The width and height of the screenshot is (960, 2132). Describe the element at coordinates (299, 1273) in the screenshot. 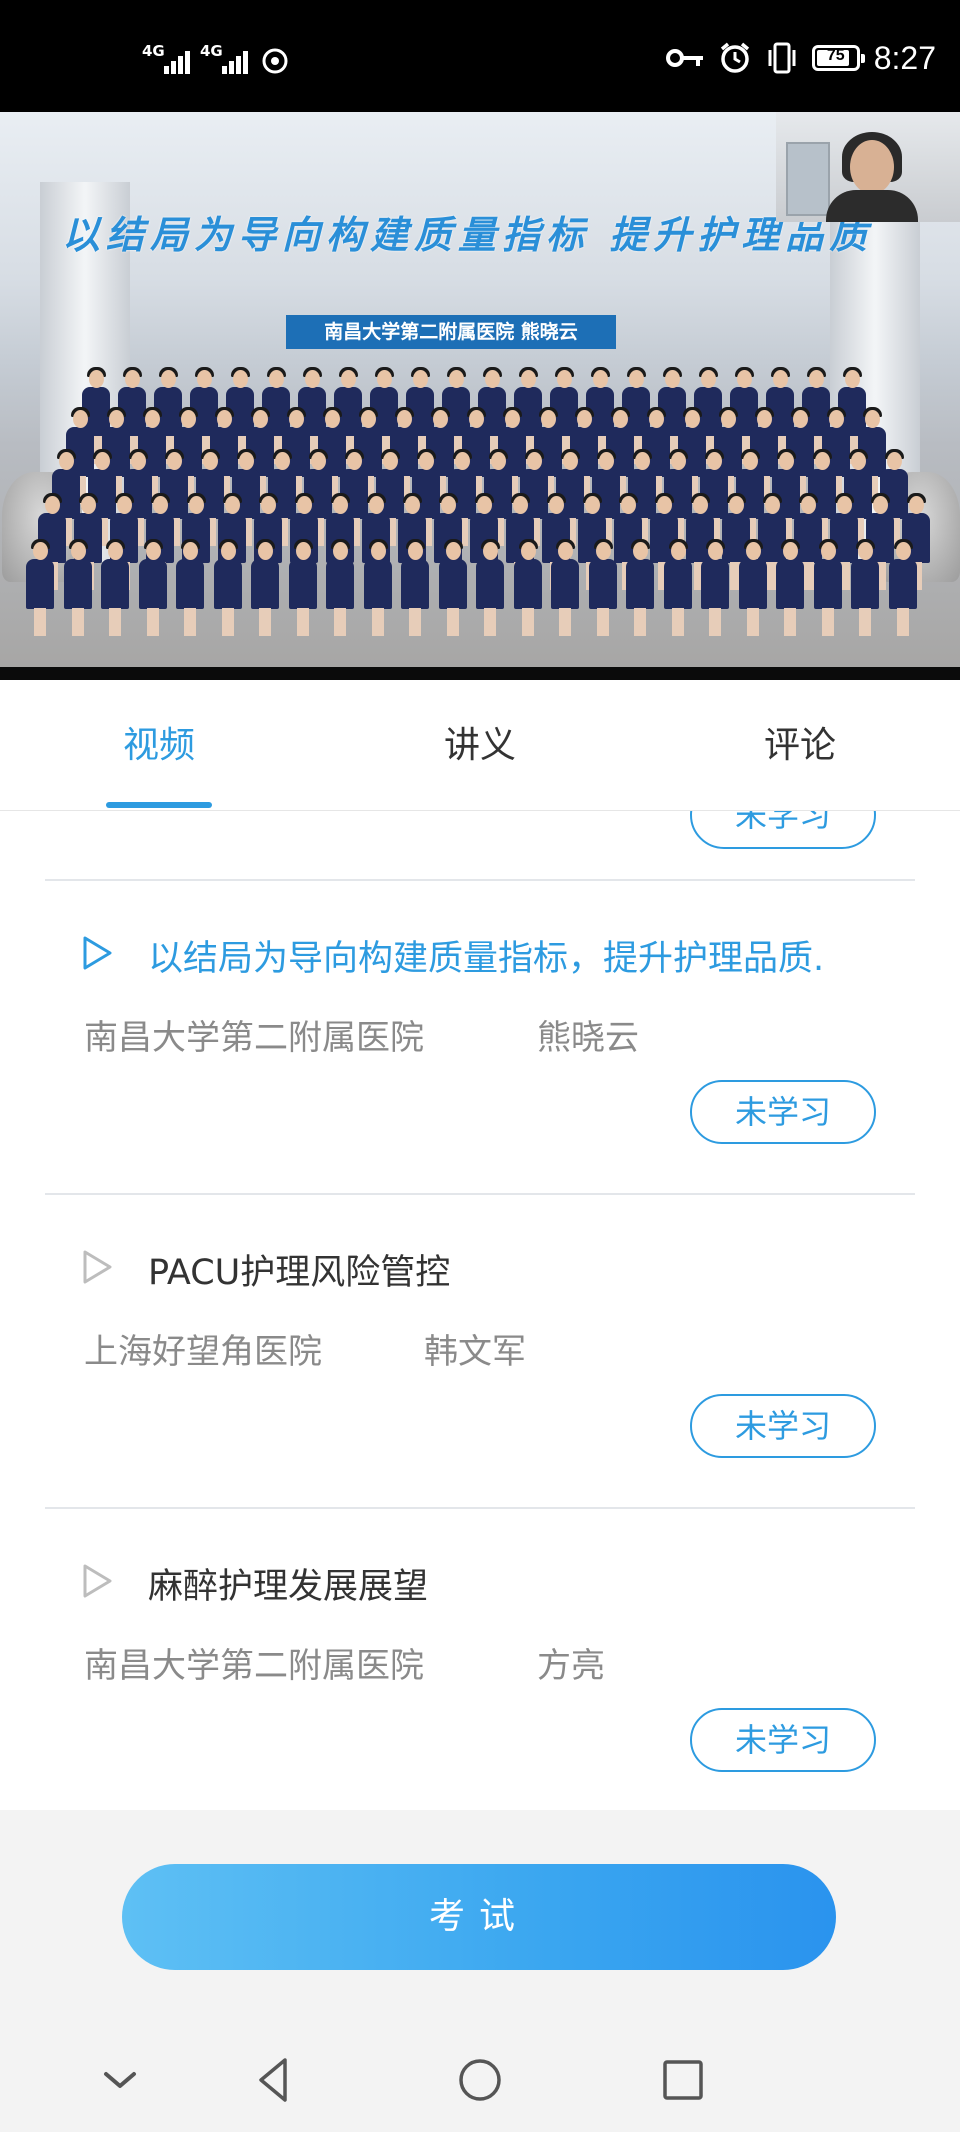

I see `item-title: PACU护理风险管控` at that location.